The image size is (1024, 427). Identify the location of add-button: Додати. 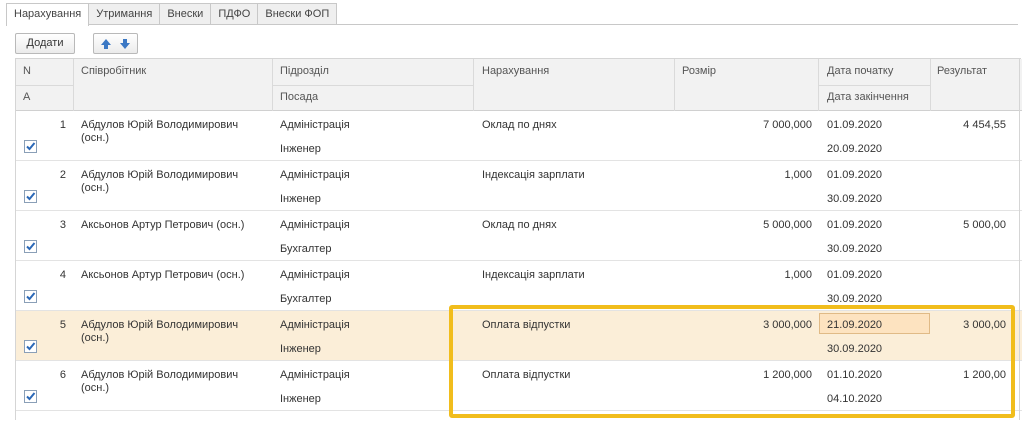
(45, 43).